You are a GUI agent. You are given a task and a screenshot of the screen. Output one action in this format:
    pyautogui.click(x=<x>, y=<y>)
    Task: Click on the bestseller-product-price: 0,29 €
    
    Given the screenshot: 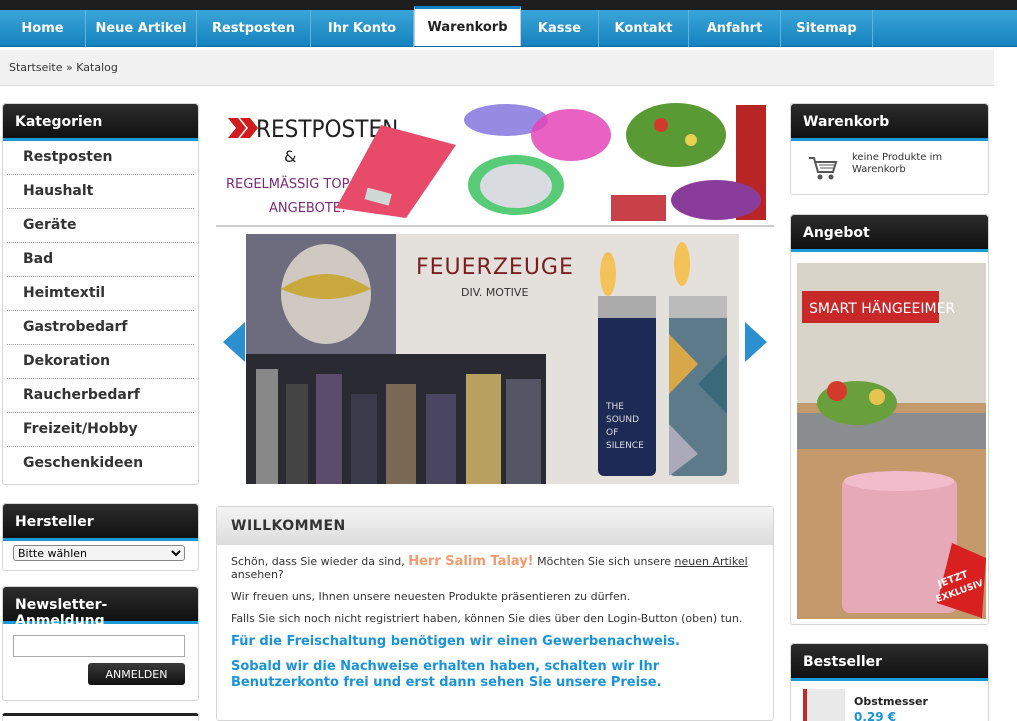 What is the action you would take?
    pyautogui.click(x=875, y=715)
    